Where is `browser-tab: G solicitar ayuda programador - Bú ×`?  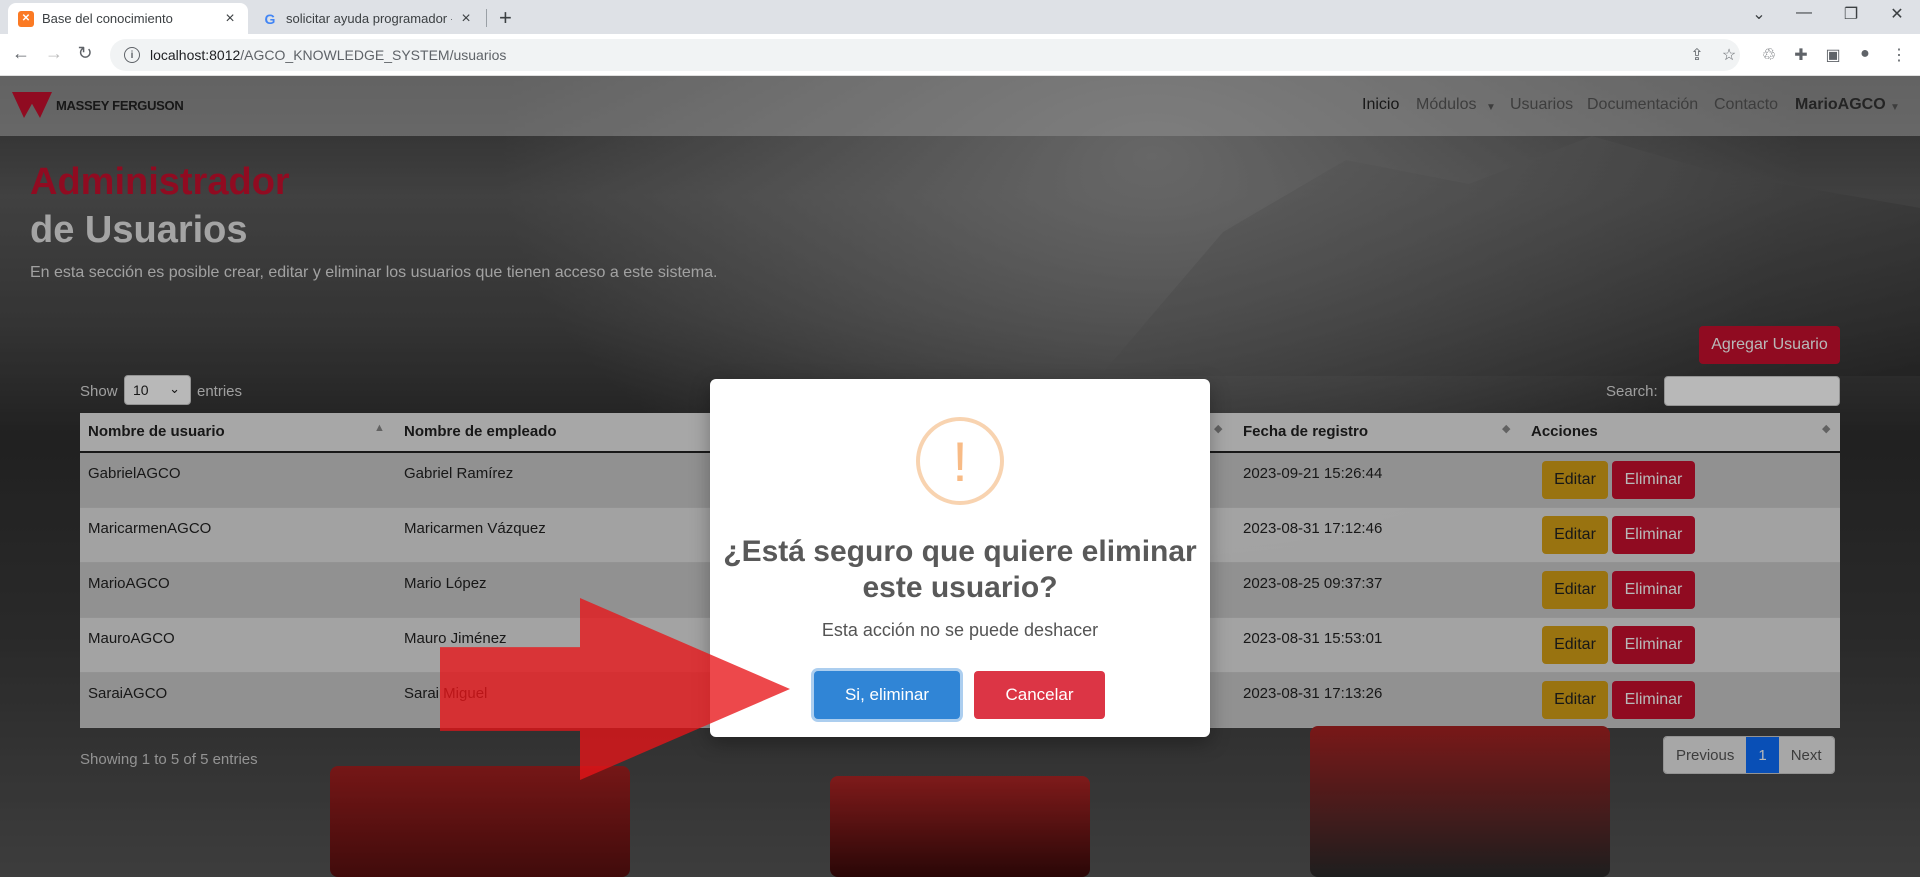
browser-tab: G solicitar ayuda programador - Bú × is located at coordinates (368, 18).